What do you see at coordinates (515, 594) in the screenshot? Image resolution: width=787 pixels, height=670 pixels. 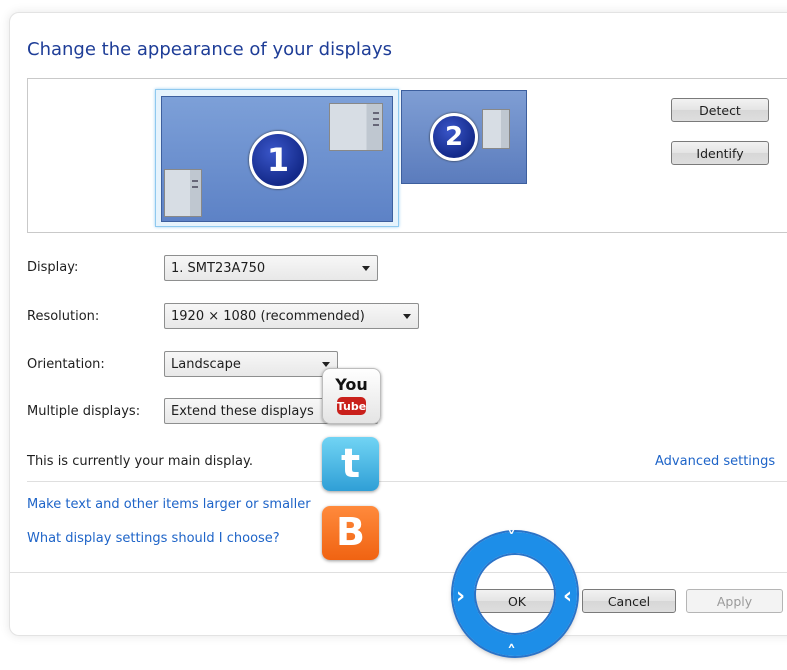 I see `navigation-ring` at bounding box center [515, 594].